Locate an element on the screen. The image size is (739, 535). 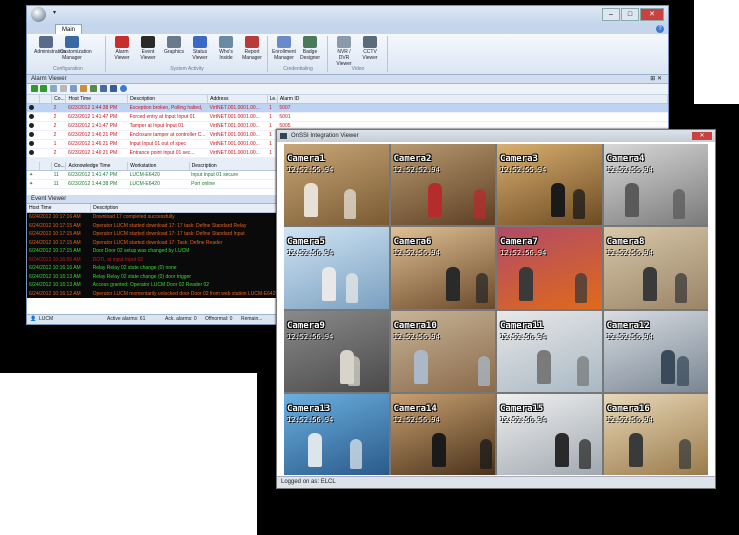
ribbon-button: Alarm Viewer is located at coordinates (122, 48).